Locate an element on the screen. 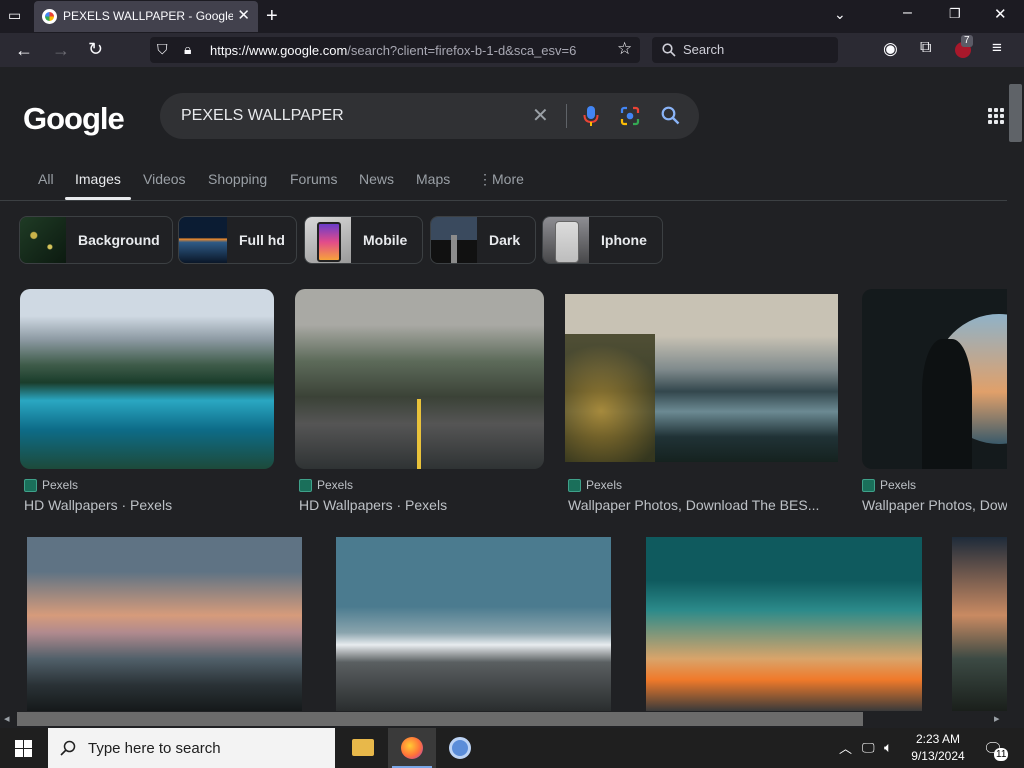 This screenshot has width=1024, height=768. microphone-icon is located at coordinates (591, 116).